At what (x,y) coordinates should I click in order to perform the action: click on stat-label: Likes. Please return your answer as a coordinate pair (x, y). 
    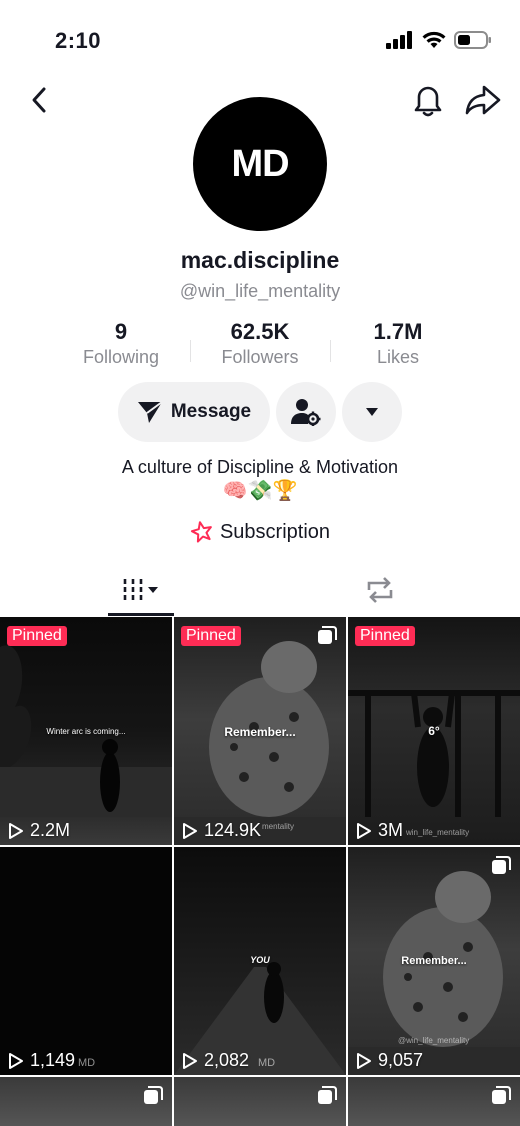
    Looking at the image, I should click on (398, 357).